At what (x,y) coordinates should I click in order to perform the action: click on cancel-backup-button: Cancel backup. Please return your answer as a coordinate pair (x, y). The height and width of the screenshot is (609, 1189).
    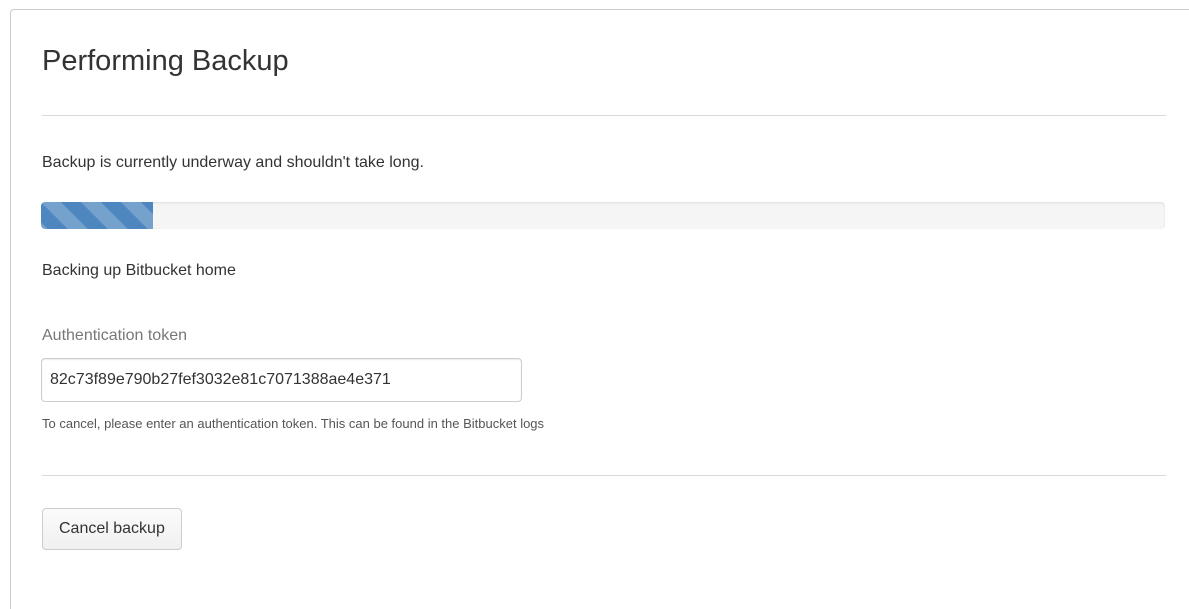
    Looking at the image, I should click on (112, 529).